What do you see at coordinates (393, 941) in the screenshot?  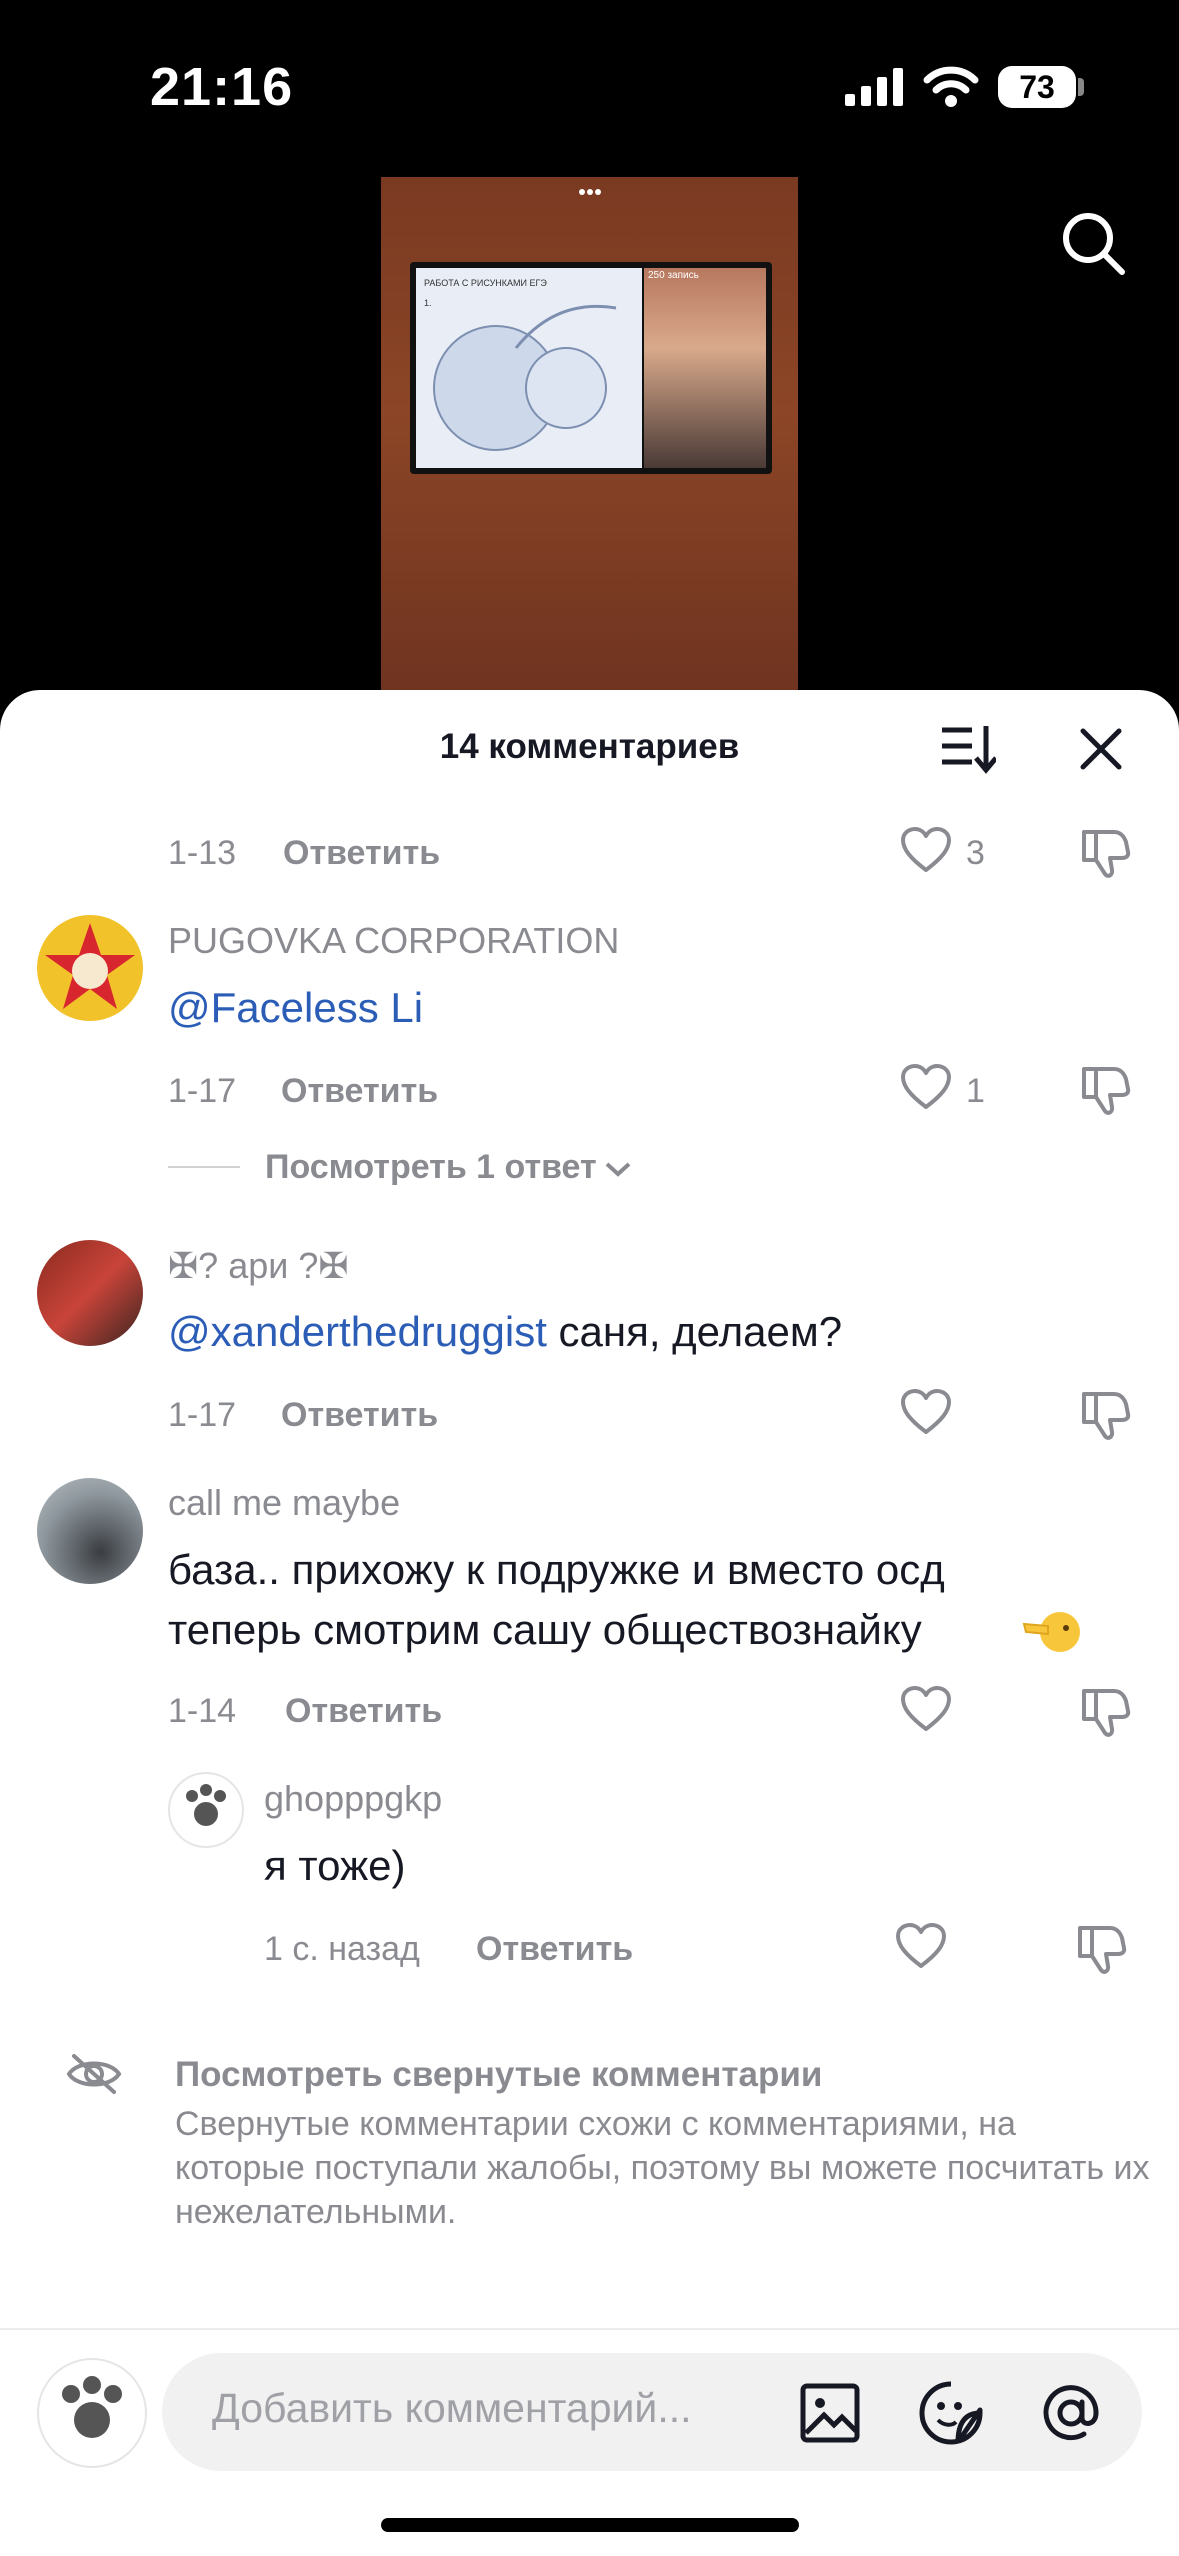 I see `comment-username: PUGOVKA CORPORATION` at bounding box center [393, 941].